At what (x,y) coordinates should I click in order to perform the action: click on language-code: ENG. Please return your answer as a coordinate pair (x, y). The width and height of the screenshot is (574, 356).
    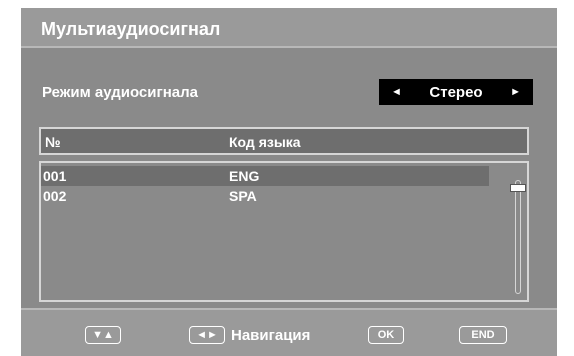
    Looking at the image, I should click on (244, 176).